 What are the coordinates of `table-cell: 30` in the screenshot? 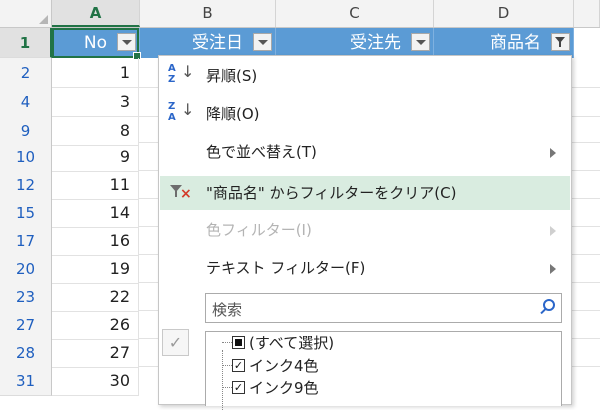 It's located at (95, 381).